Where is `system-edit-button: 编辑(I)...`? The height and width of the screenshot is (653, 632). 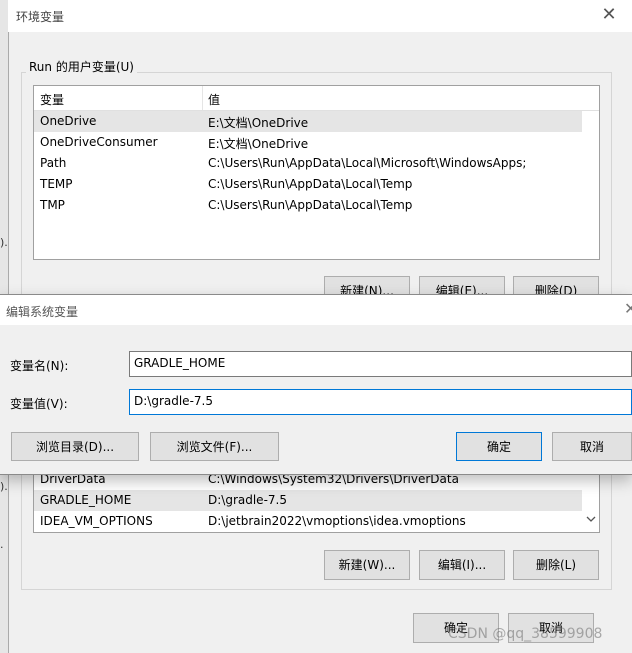
system-edit-button: 编辑(I)... is located at coordinates (462, 565).